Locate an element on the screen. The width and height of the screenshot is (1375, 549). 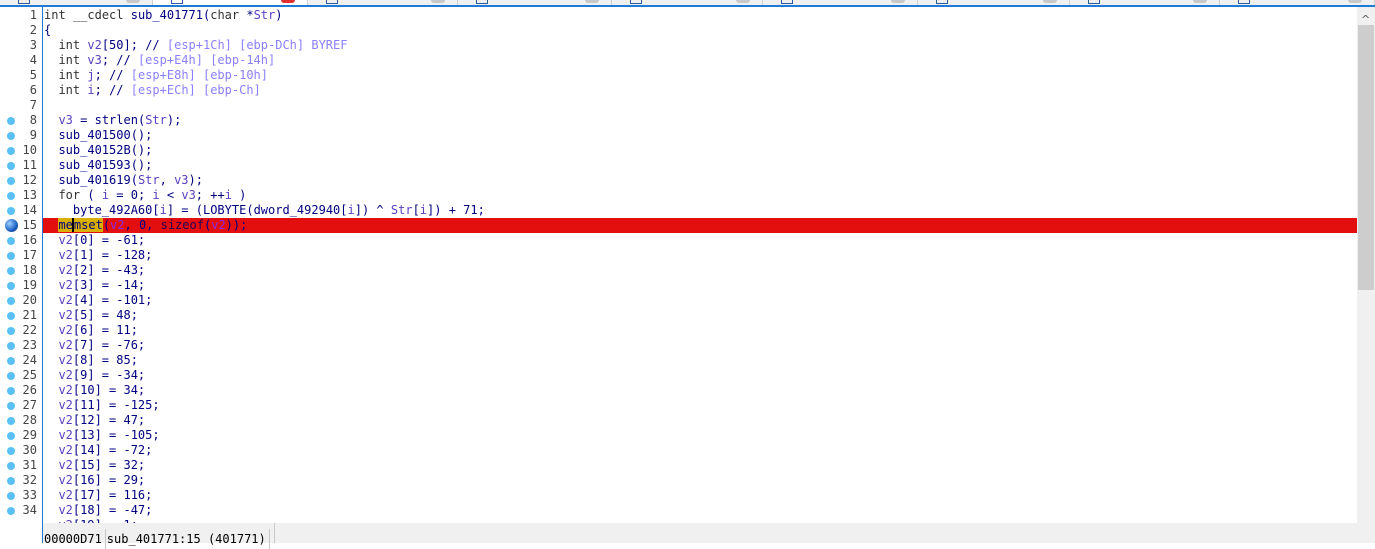
code-line: v2[18] = -47; is located at coordinates (700, 510).